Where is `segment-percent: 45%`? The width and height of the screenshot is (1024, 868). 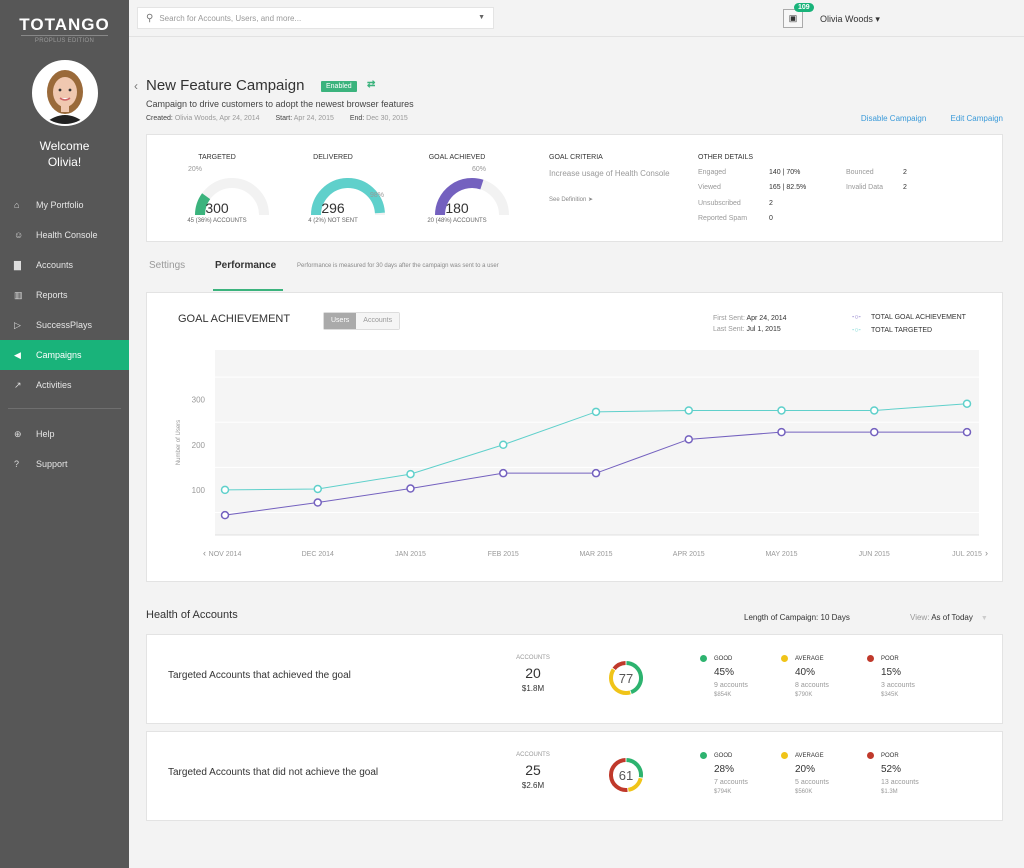 segment-percent: 45% is located at coordinates (724, 672).